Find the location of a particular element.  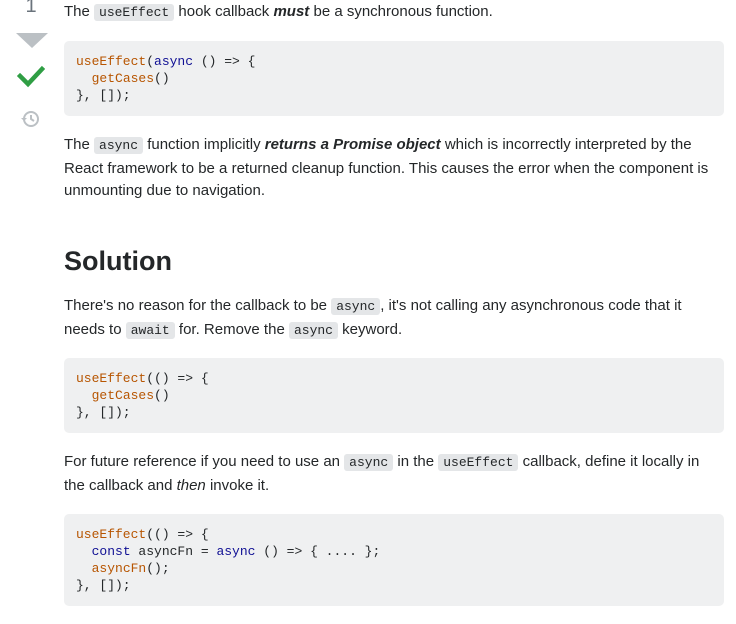

code-token: () => { .... }; is located at coordinates (318, 551).